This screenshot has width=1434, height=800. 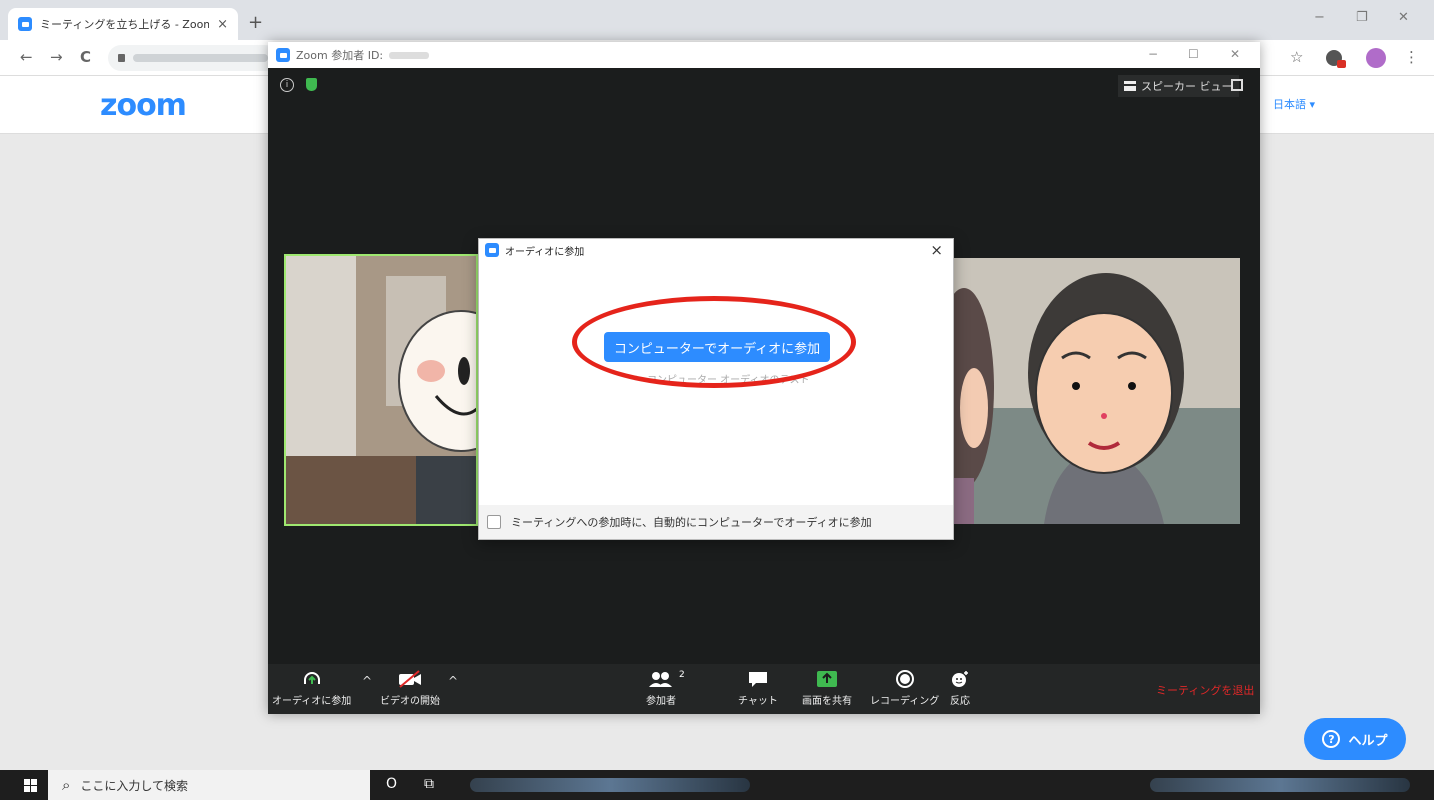 I want to click on bookmark-star-icon: ☆, so click(x=1296, y=57).